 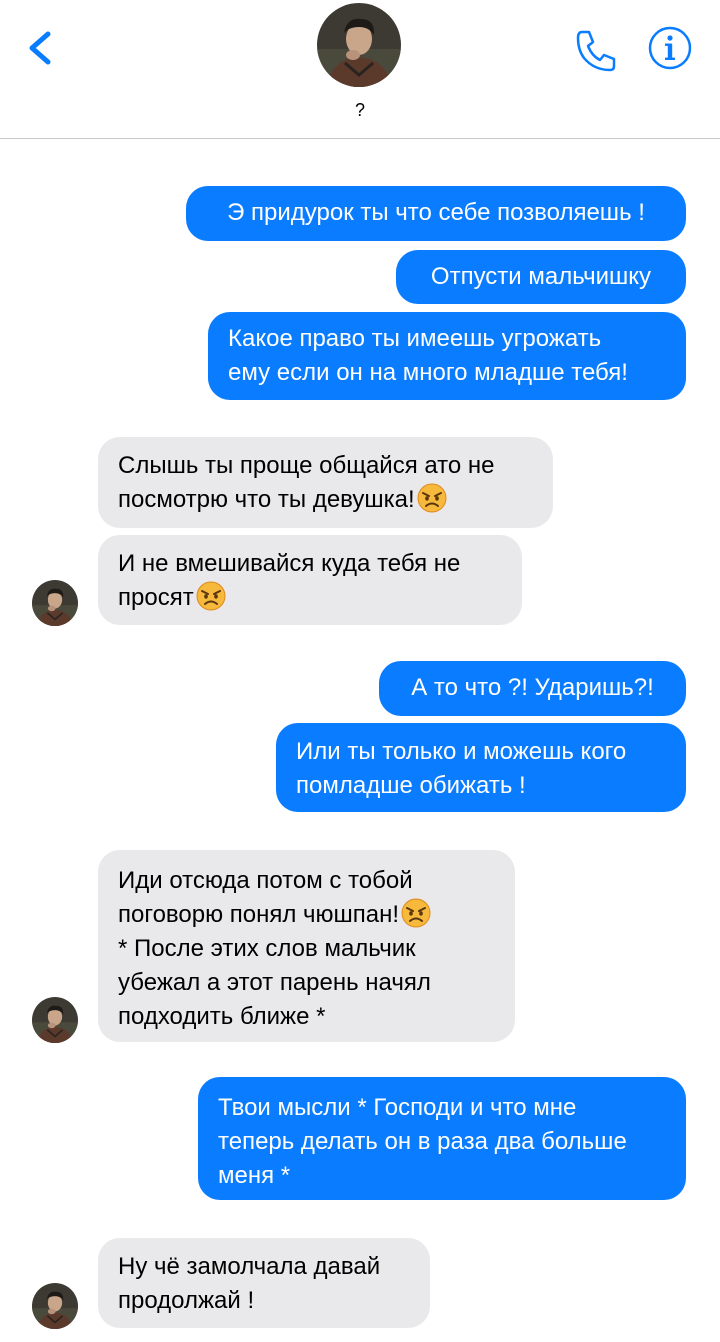 I want to click on message-line: Ну чё замолчала давай, so click(x=249, y=1266).